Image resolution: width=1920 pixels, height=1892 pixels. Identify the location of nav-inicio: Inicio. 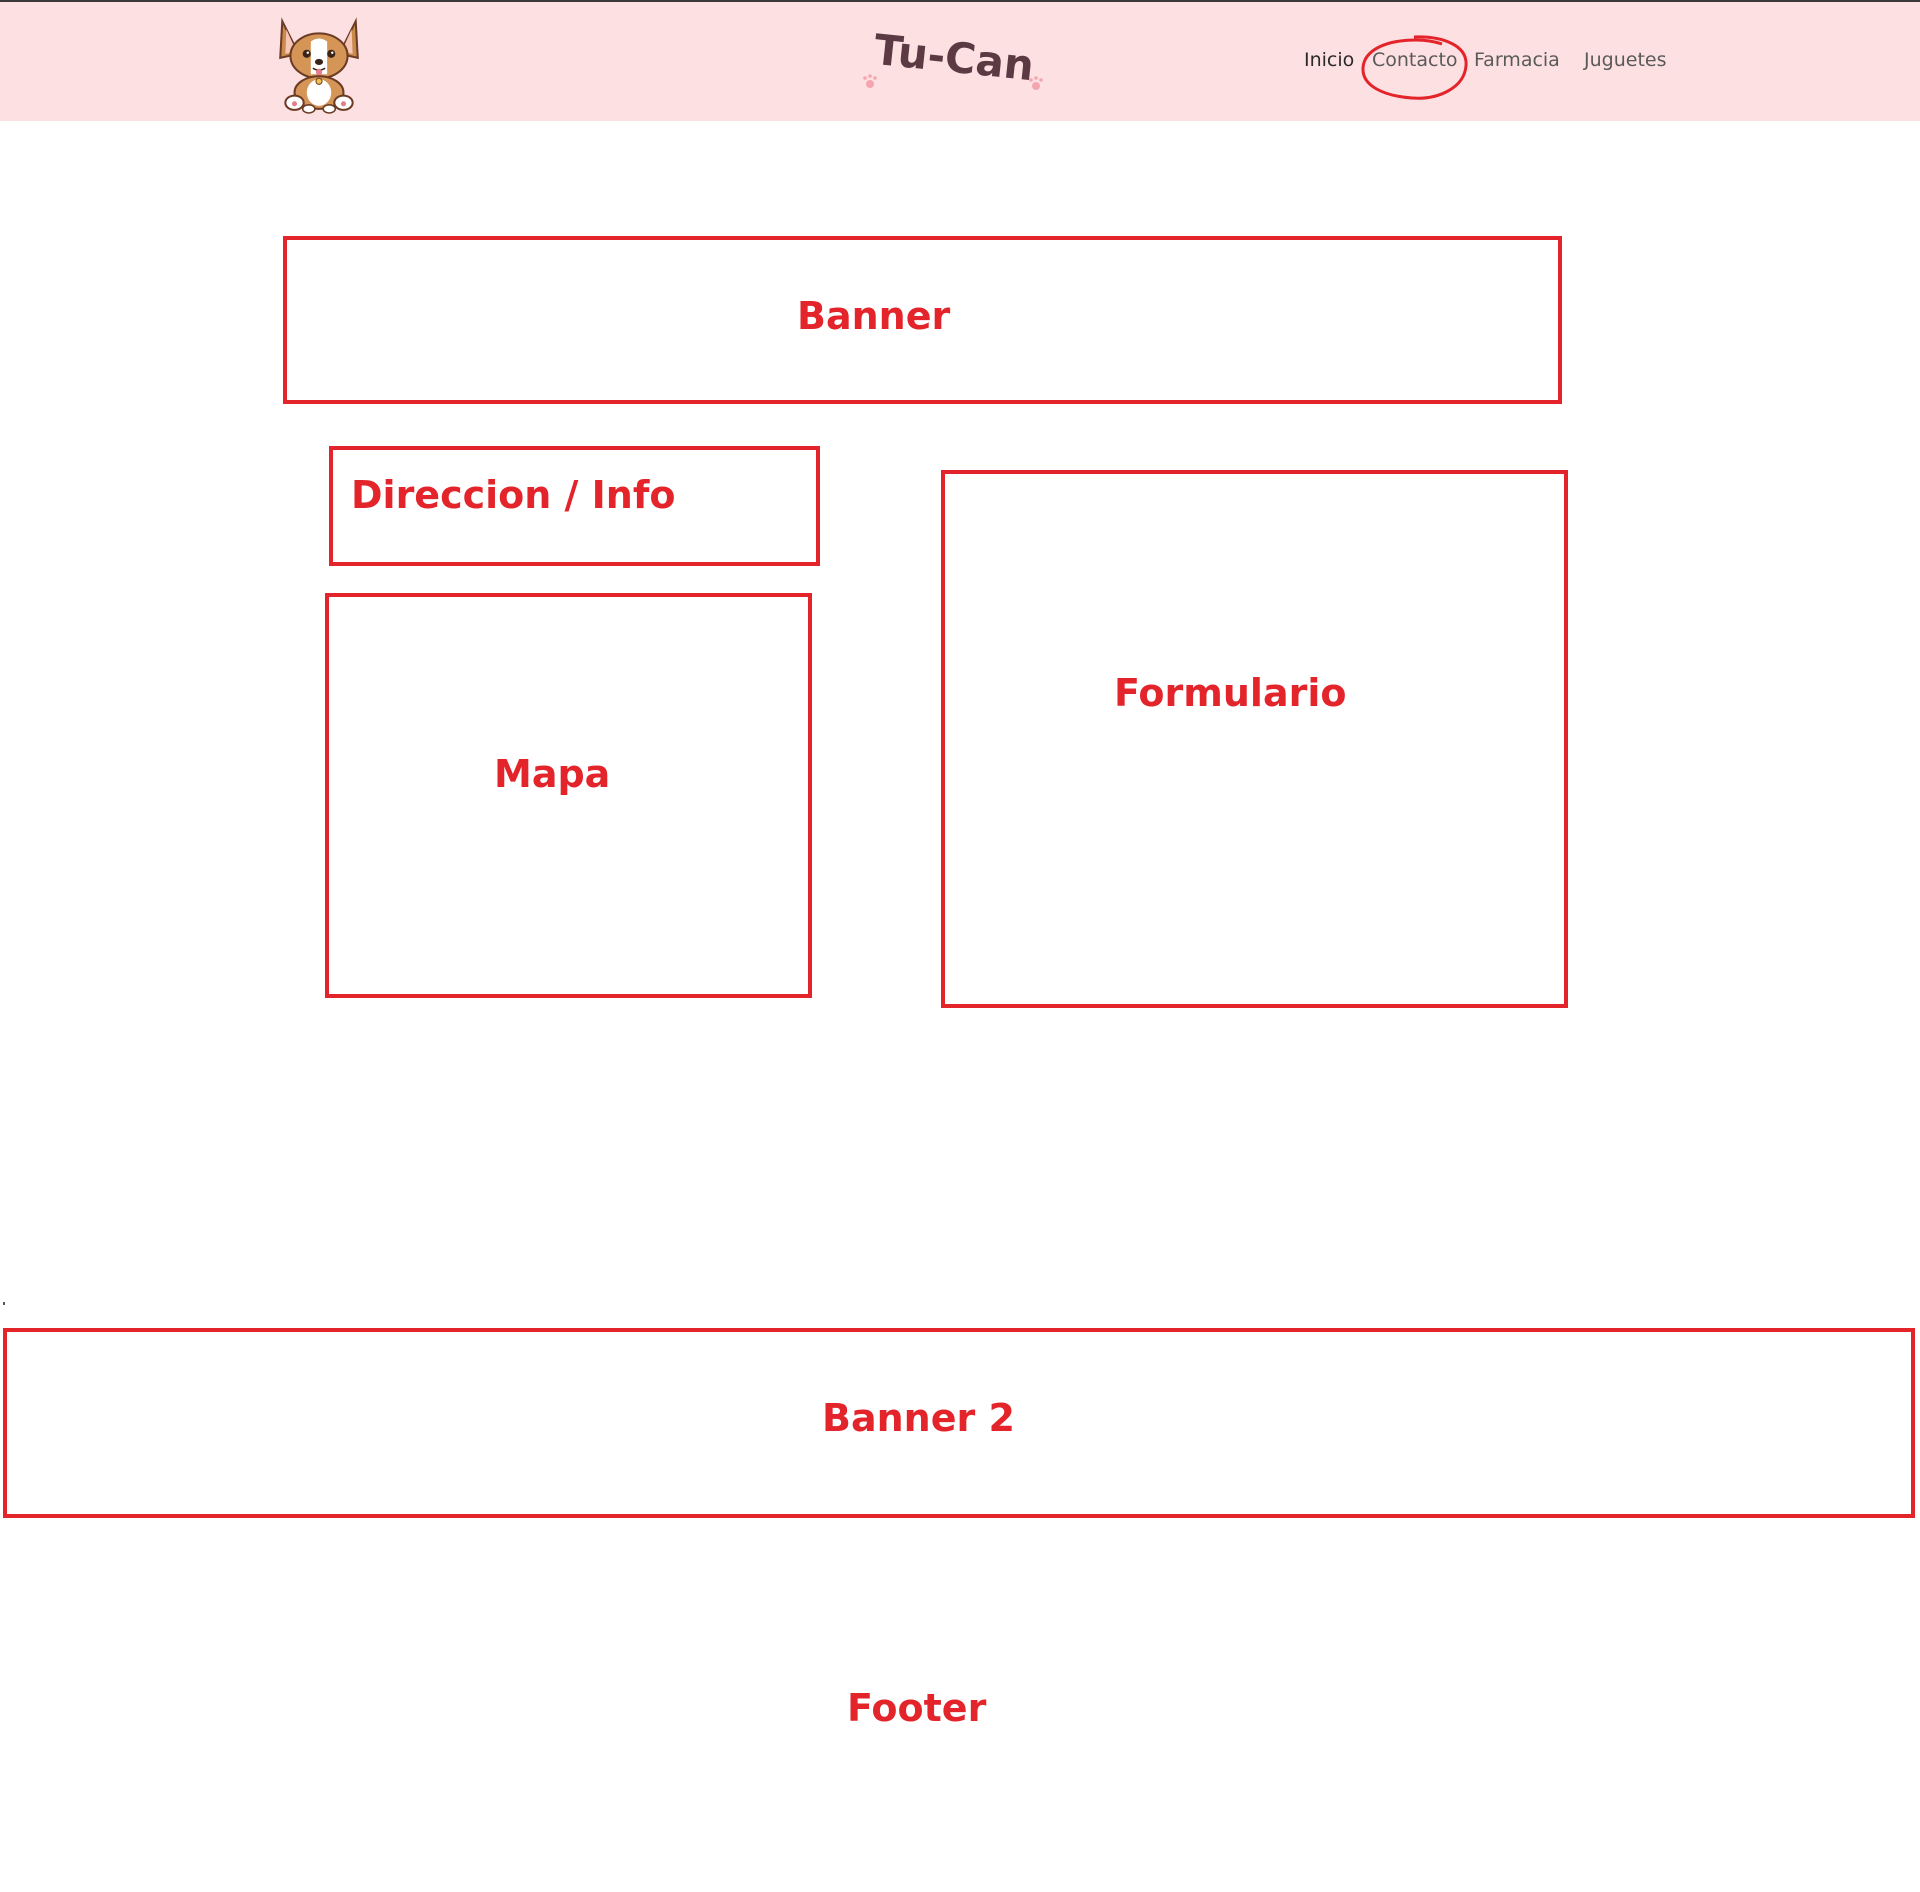
(1329, 60).